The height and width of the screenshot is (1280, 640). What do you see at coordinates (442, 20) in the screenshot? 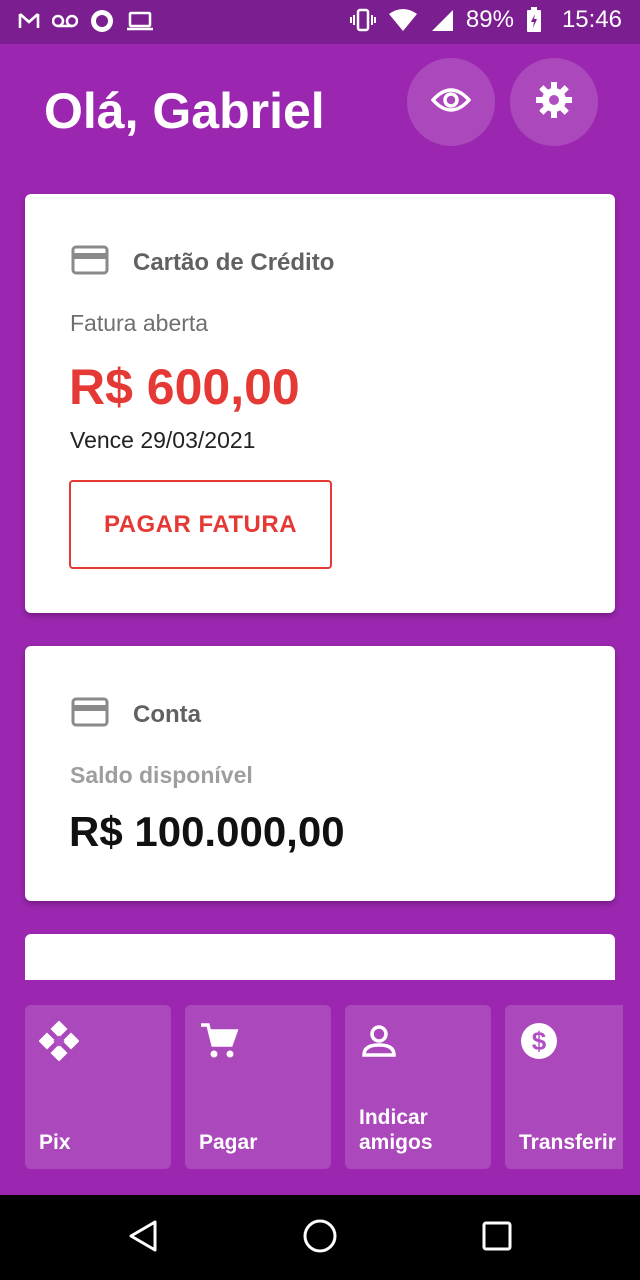
I see `signal-icon` at bounding box center [442, 20].